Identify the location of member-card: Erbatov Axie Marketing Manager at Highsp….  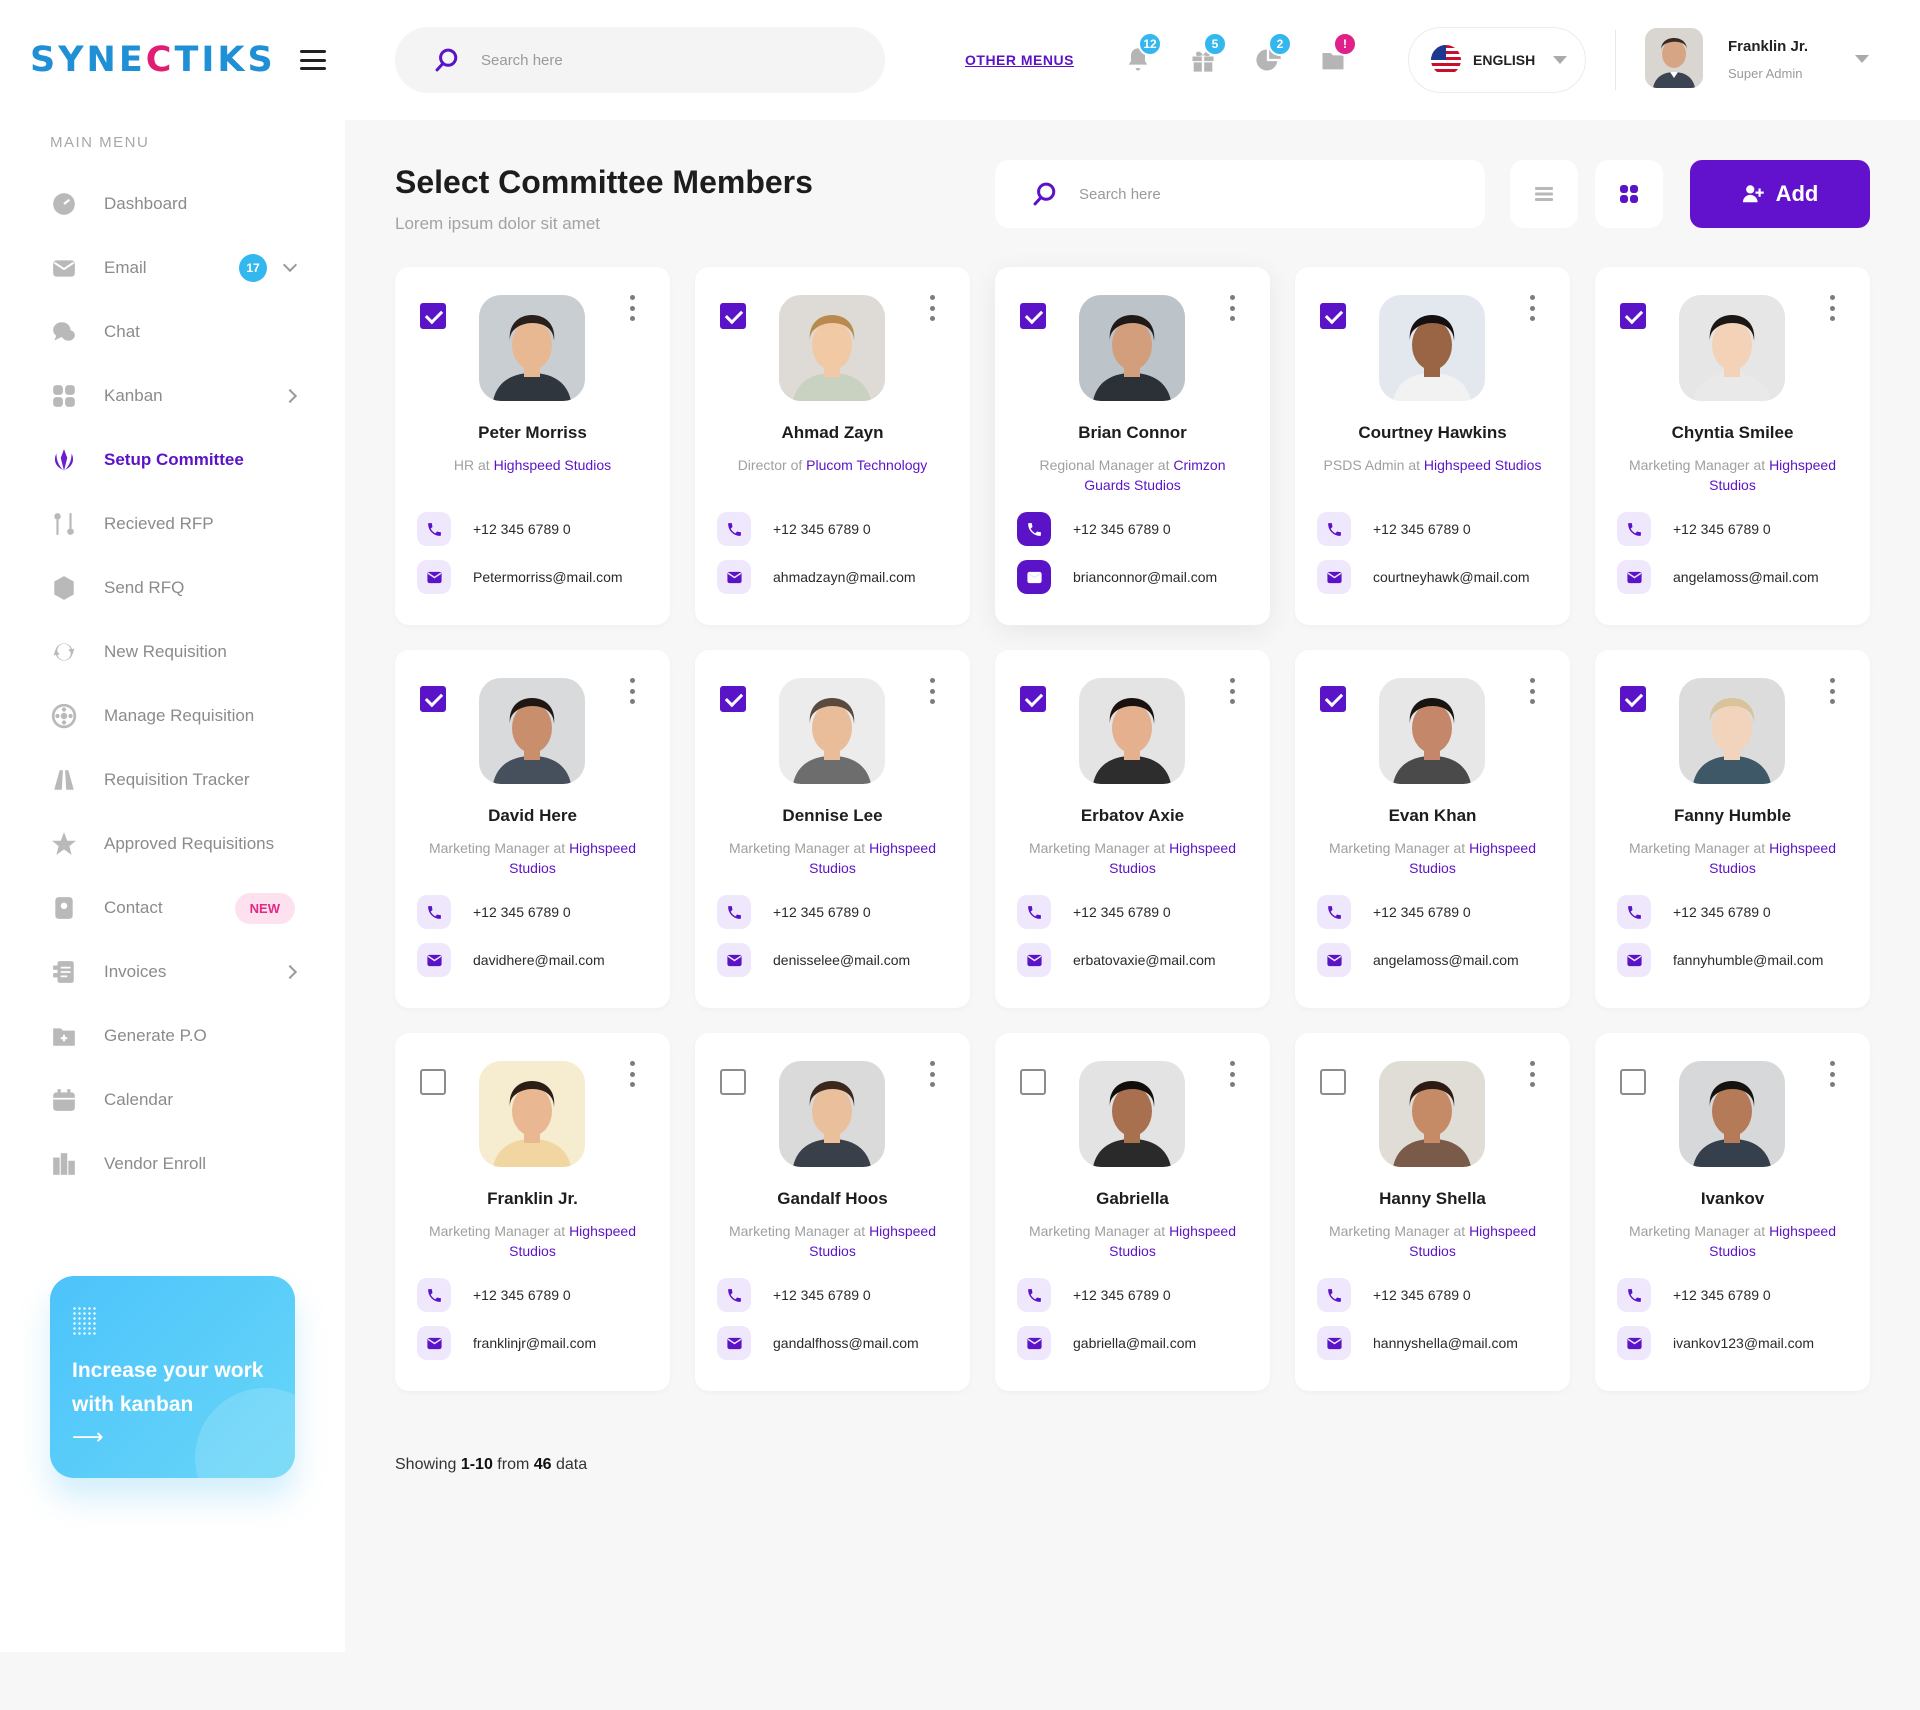
(1132, 829).